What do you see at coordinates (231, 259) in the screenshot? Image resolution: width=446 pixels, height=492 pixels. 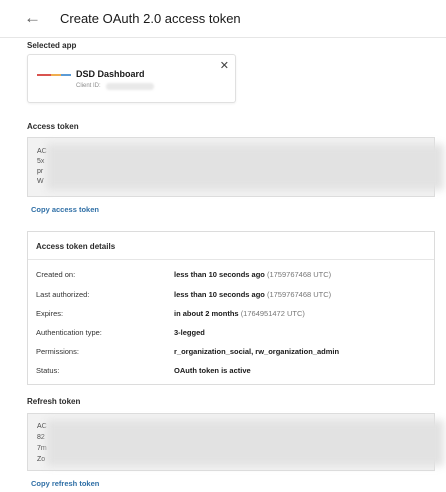 I see `divider` at bounding box center [231, 259].